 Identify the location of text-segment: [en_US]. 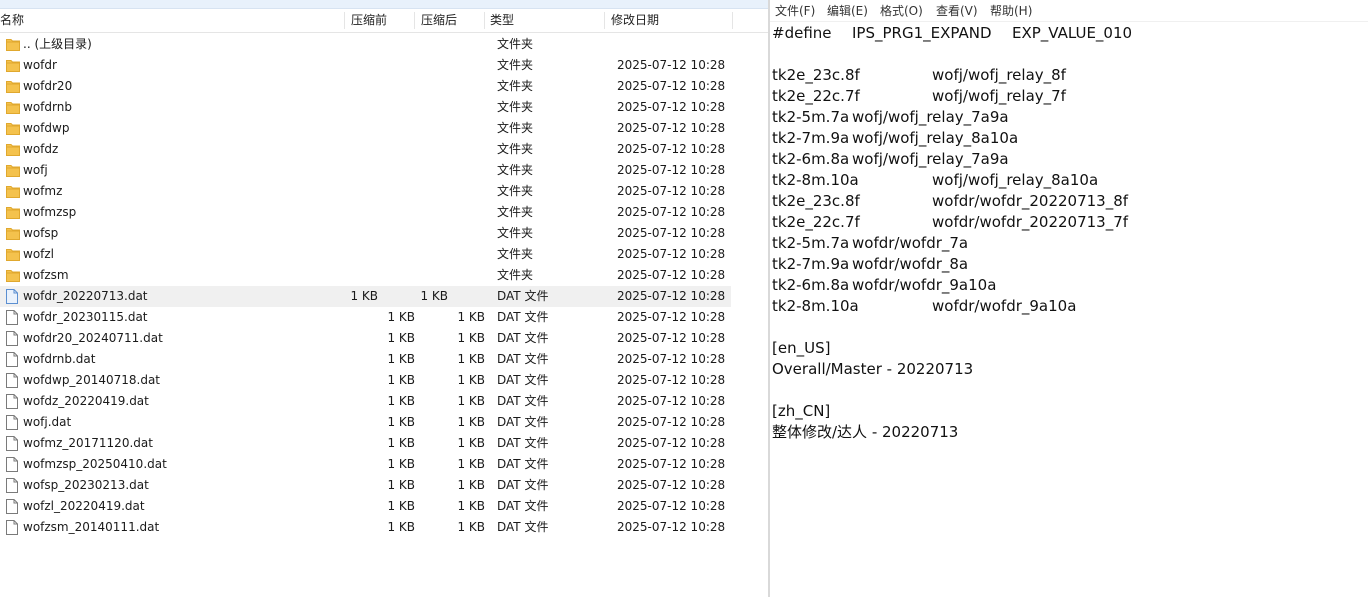
(801, 348).